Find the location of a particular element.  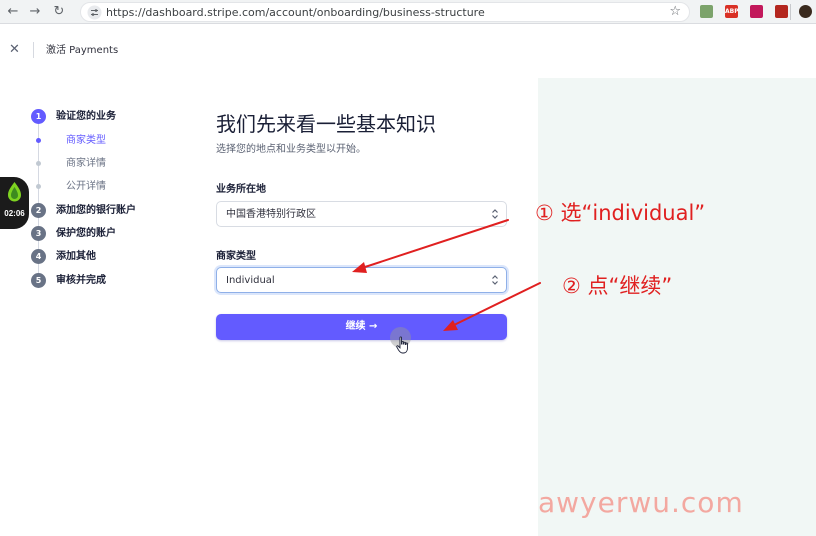

step-label-secure-account: 保护您的账户 is located at coordinates (86, 233).